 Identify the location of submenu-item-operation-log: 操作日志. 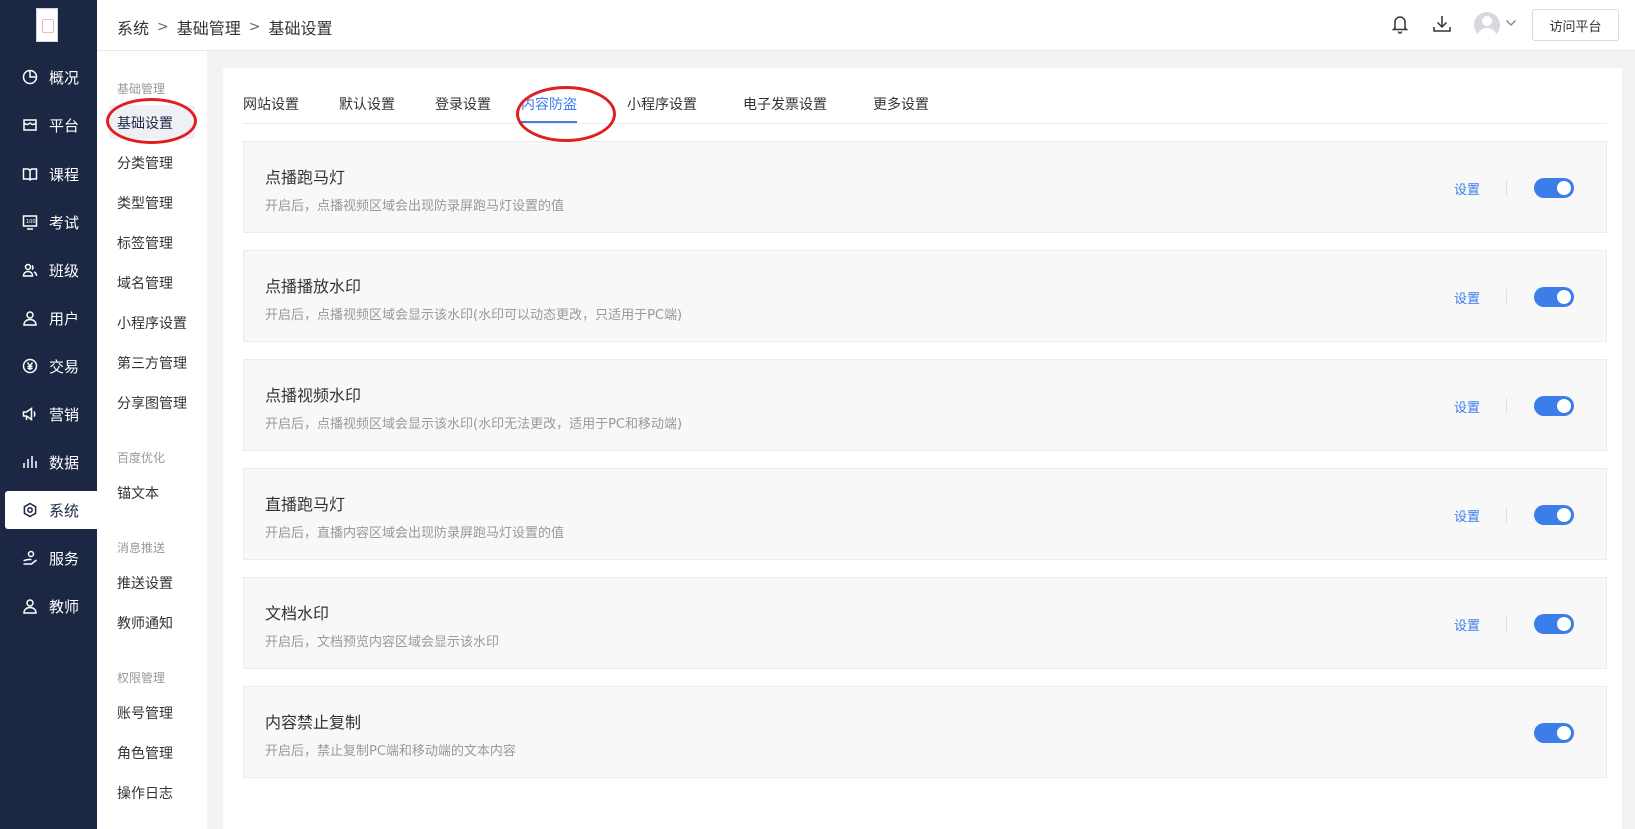
(145, 793).